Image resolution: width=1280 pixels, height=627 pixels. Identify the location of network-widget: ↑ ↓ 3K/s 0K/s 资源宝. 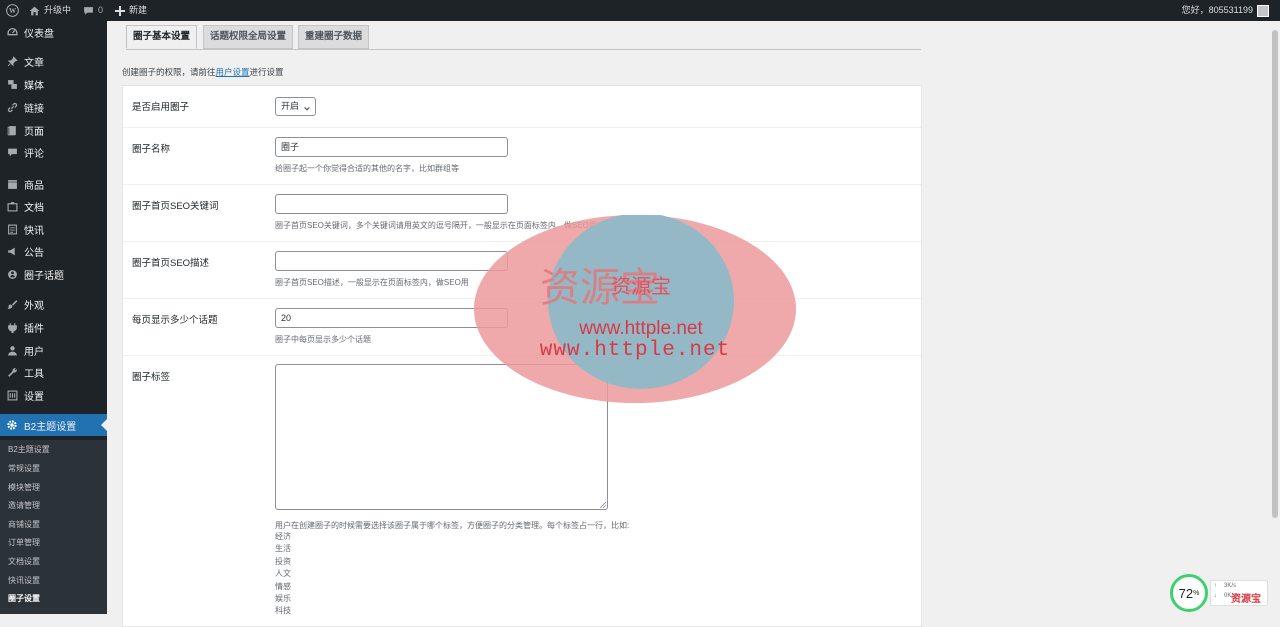
(1239, 593).